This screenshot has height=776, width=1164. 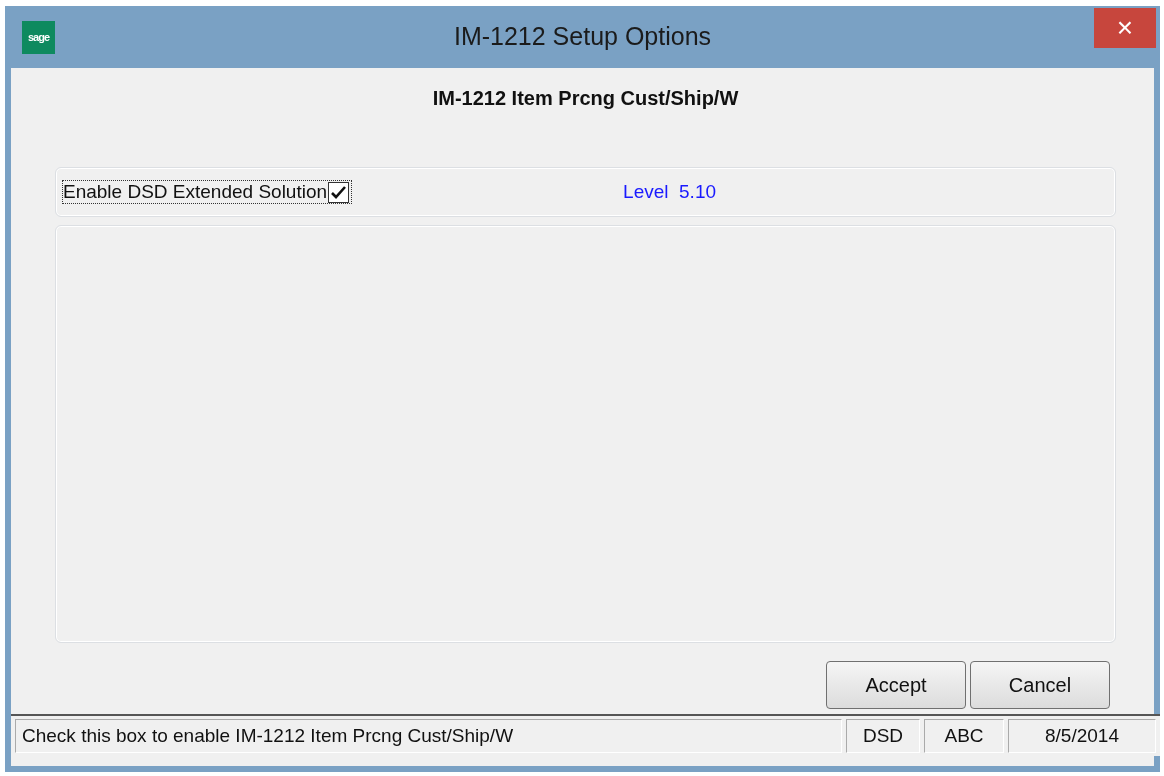 What do you see at coordinates (585, 98) in the screenshot?
I see `form-heading: IM-1212 Item Prcng Cust/Ship/W` at bounding box center [585, 98].